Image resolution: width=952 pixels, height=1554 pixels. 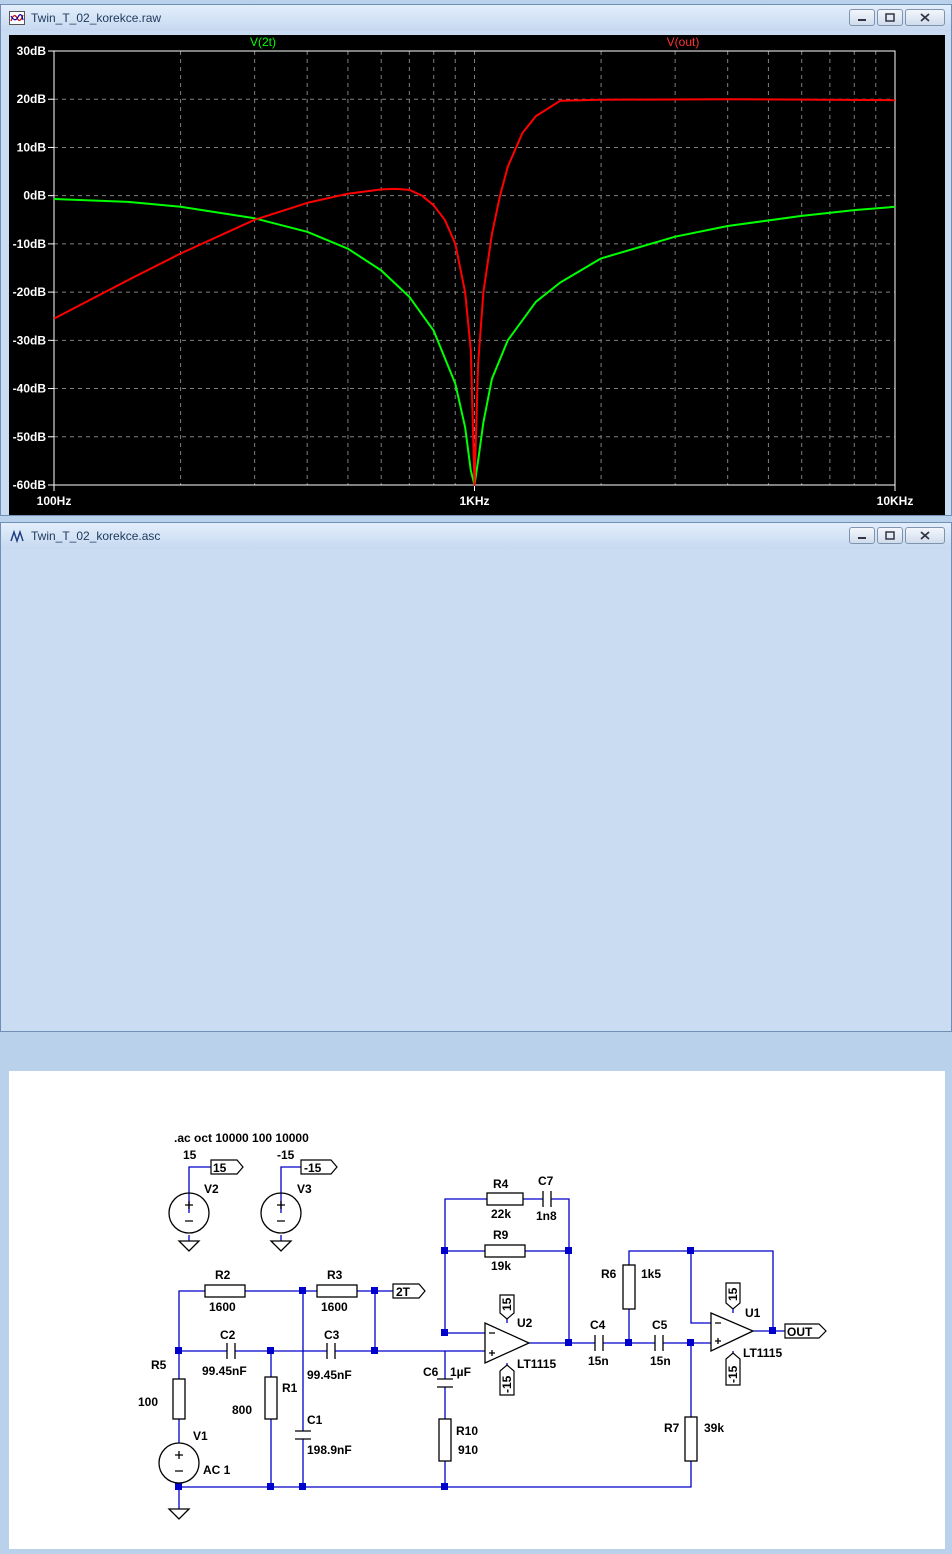 What do you see at coordinates (733, 1374) in the screenshot?
I see `u1-vneg-label: -15` at bounding box center [733, 1374].